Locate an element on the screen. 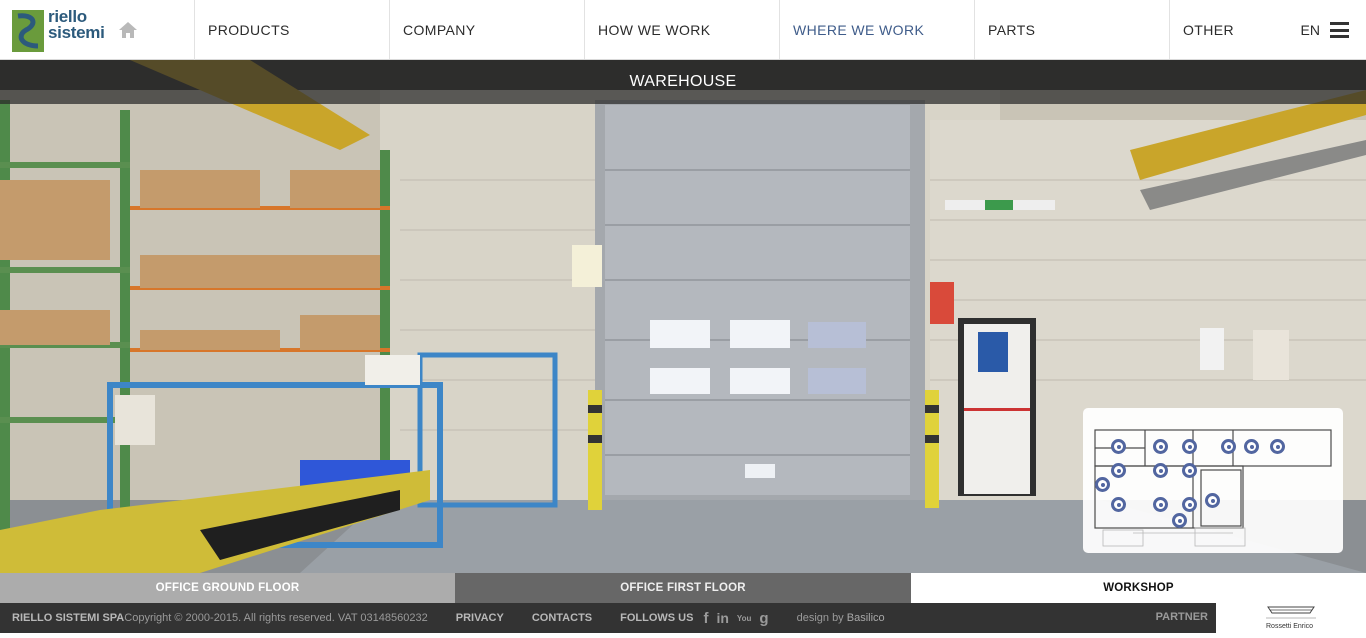 The height and width of the screenshot is (638, 1366). tab-office-first-floor: OFFICE FIRST FLOOR is located at coordinates (683, 588).